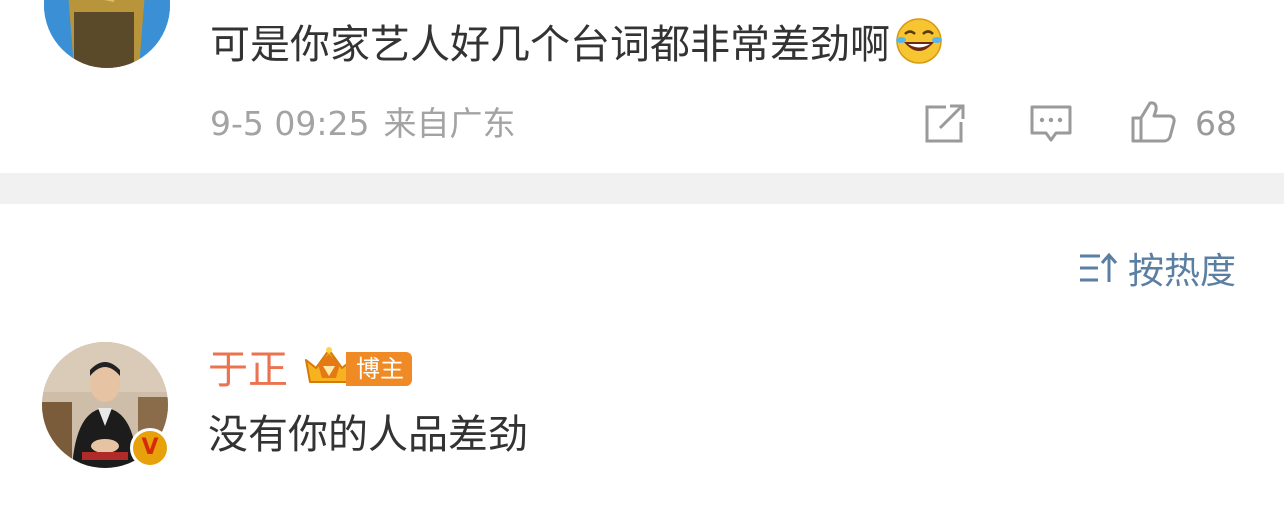  I want to click on comment-date: 9-5 09:25, so click(290, 123).